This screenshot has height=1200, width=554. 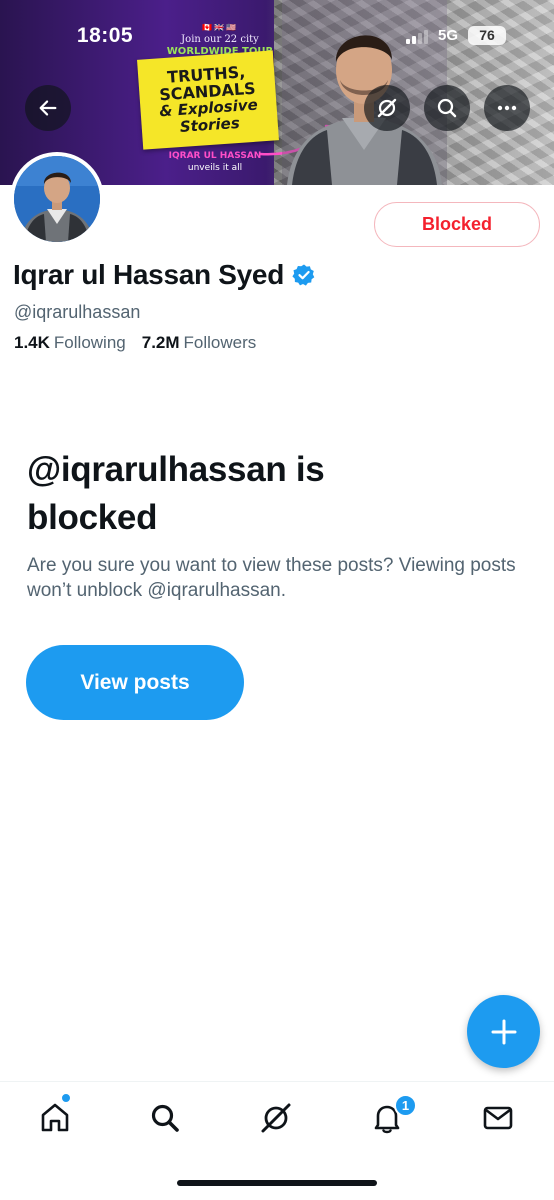 I want to click on tab-home, so click(x=55, y=1118).